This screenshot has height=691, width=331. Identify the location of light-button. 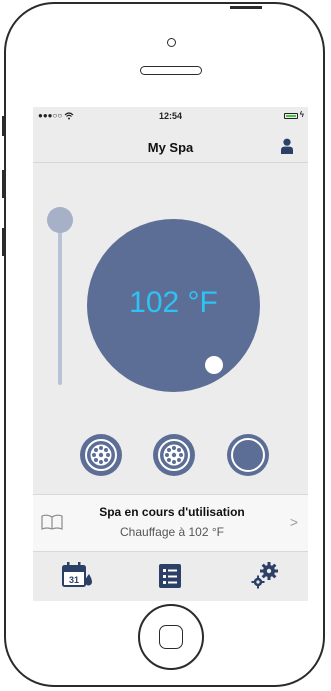
(248, 455).